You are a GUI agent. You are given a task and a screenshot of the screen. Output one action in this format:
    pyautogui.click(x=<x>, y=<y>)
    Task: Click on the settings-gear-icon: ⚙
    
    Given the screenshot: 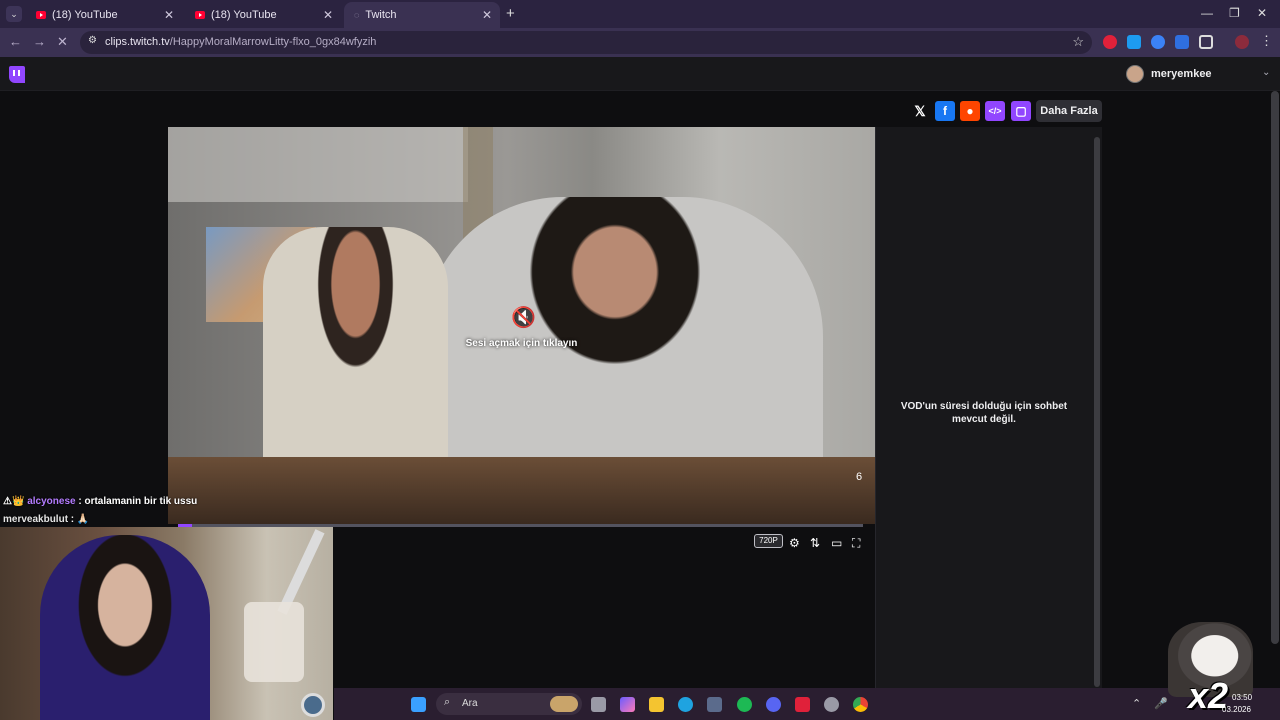 What is the action you would take?
    pyautogui.click(x=794, y=543)
    